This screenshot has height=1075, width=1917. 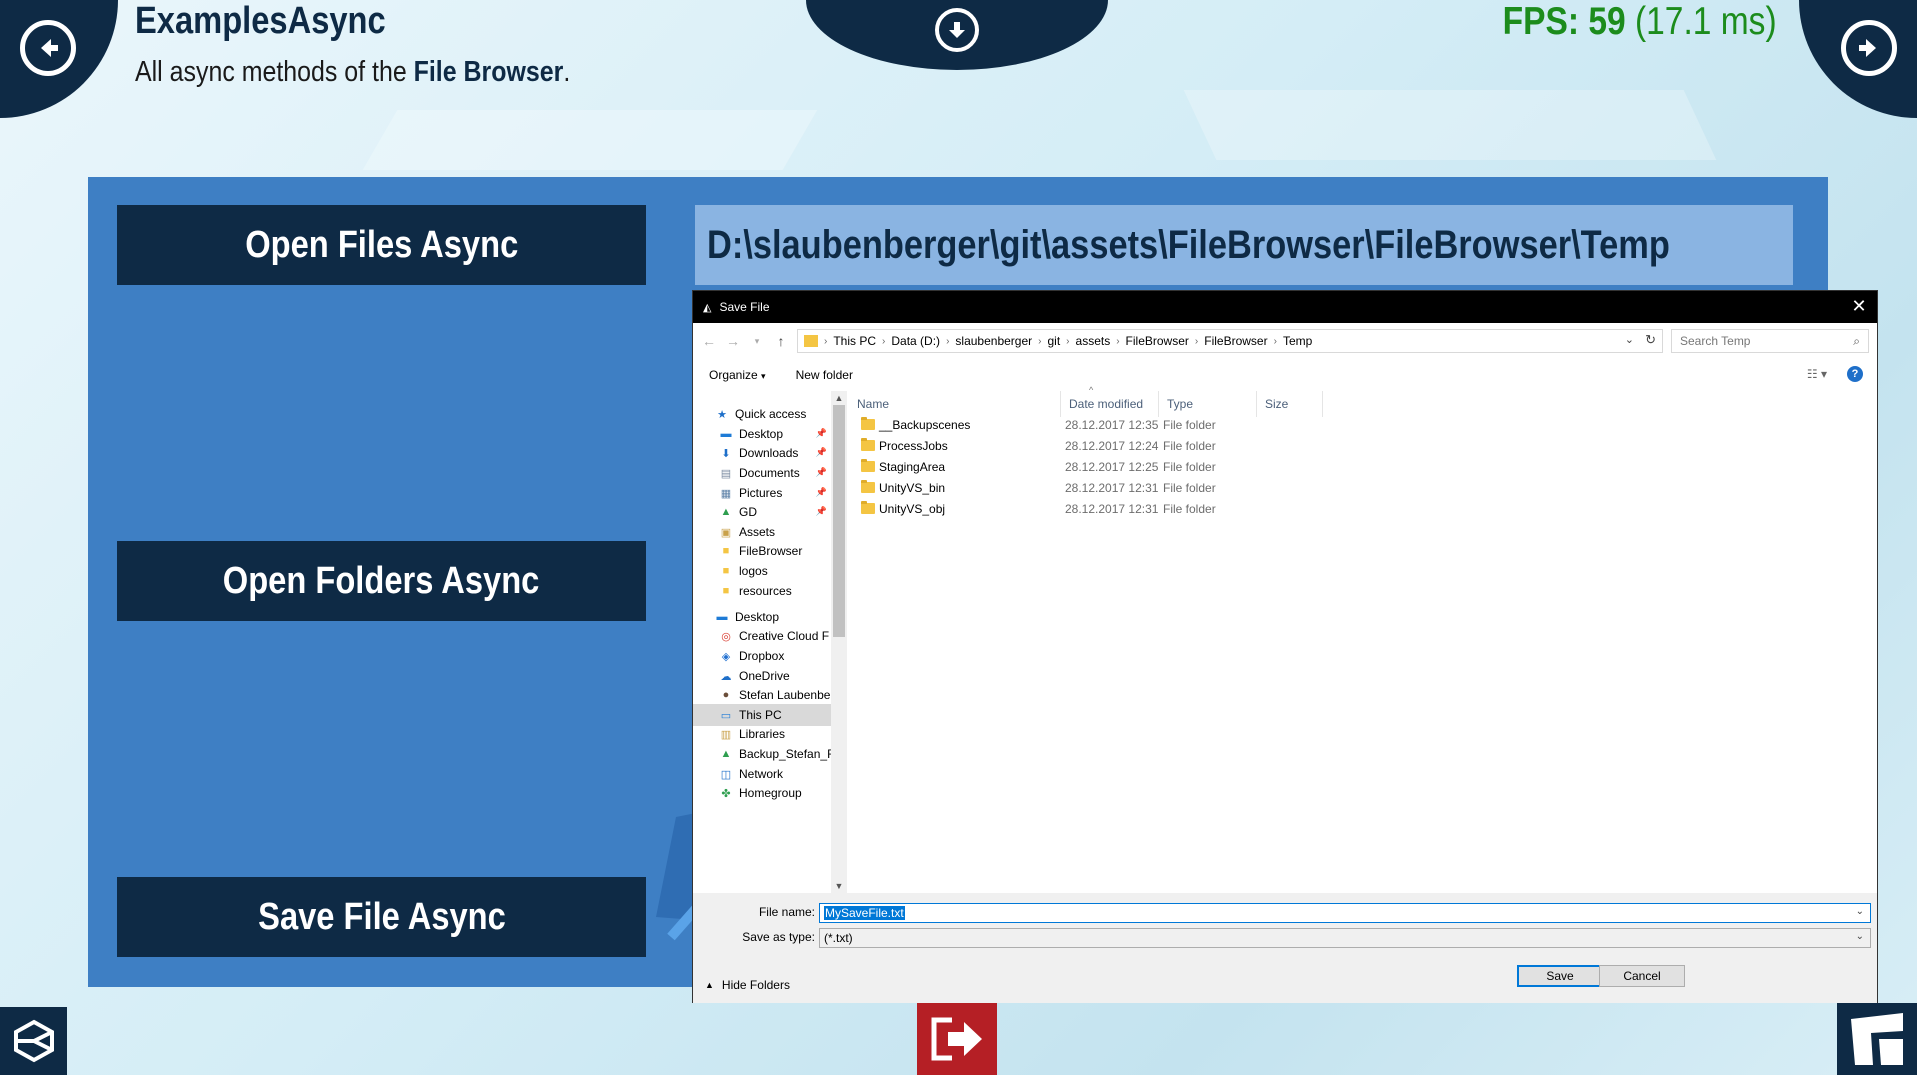 What do you see at coordinates (726, 453) in the screenshot?
I see `download-icon: ⬇` at bounding box center [726, 453].